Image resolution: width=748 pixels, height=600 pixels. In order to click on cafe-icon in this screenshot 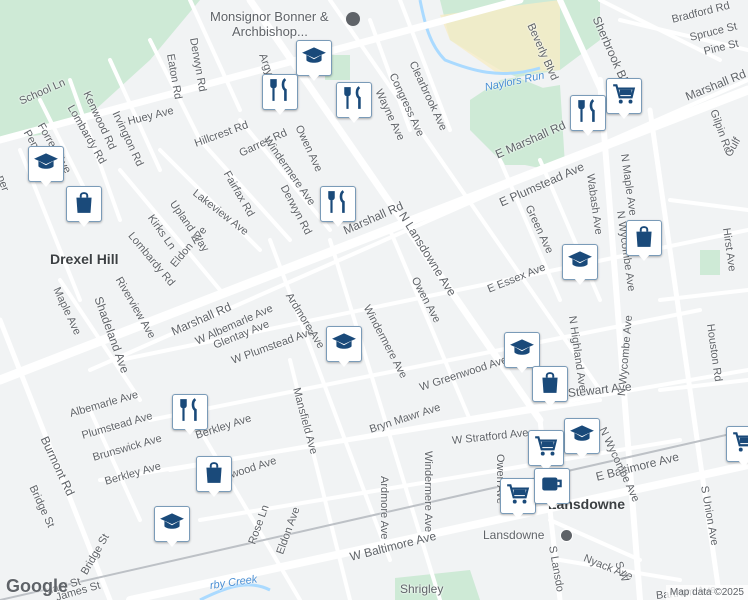, I will do `click(552, 486)`.